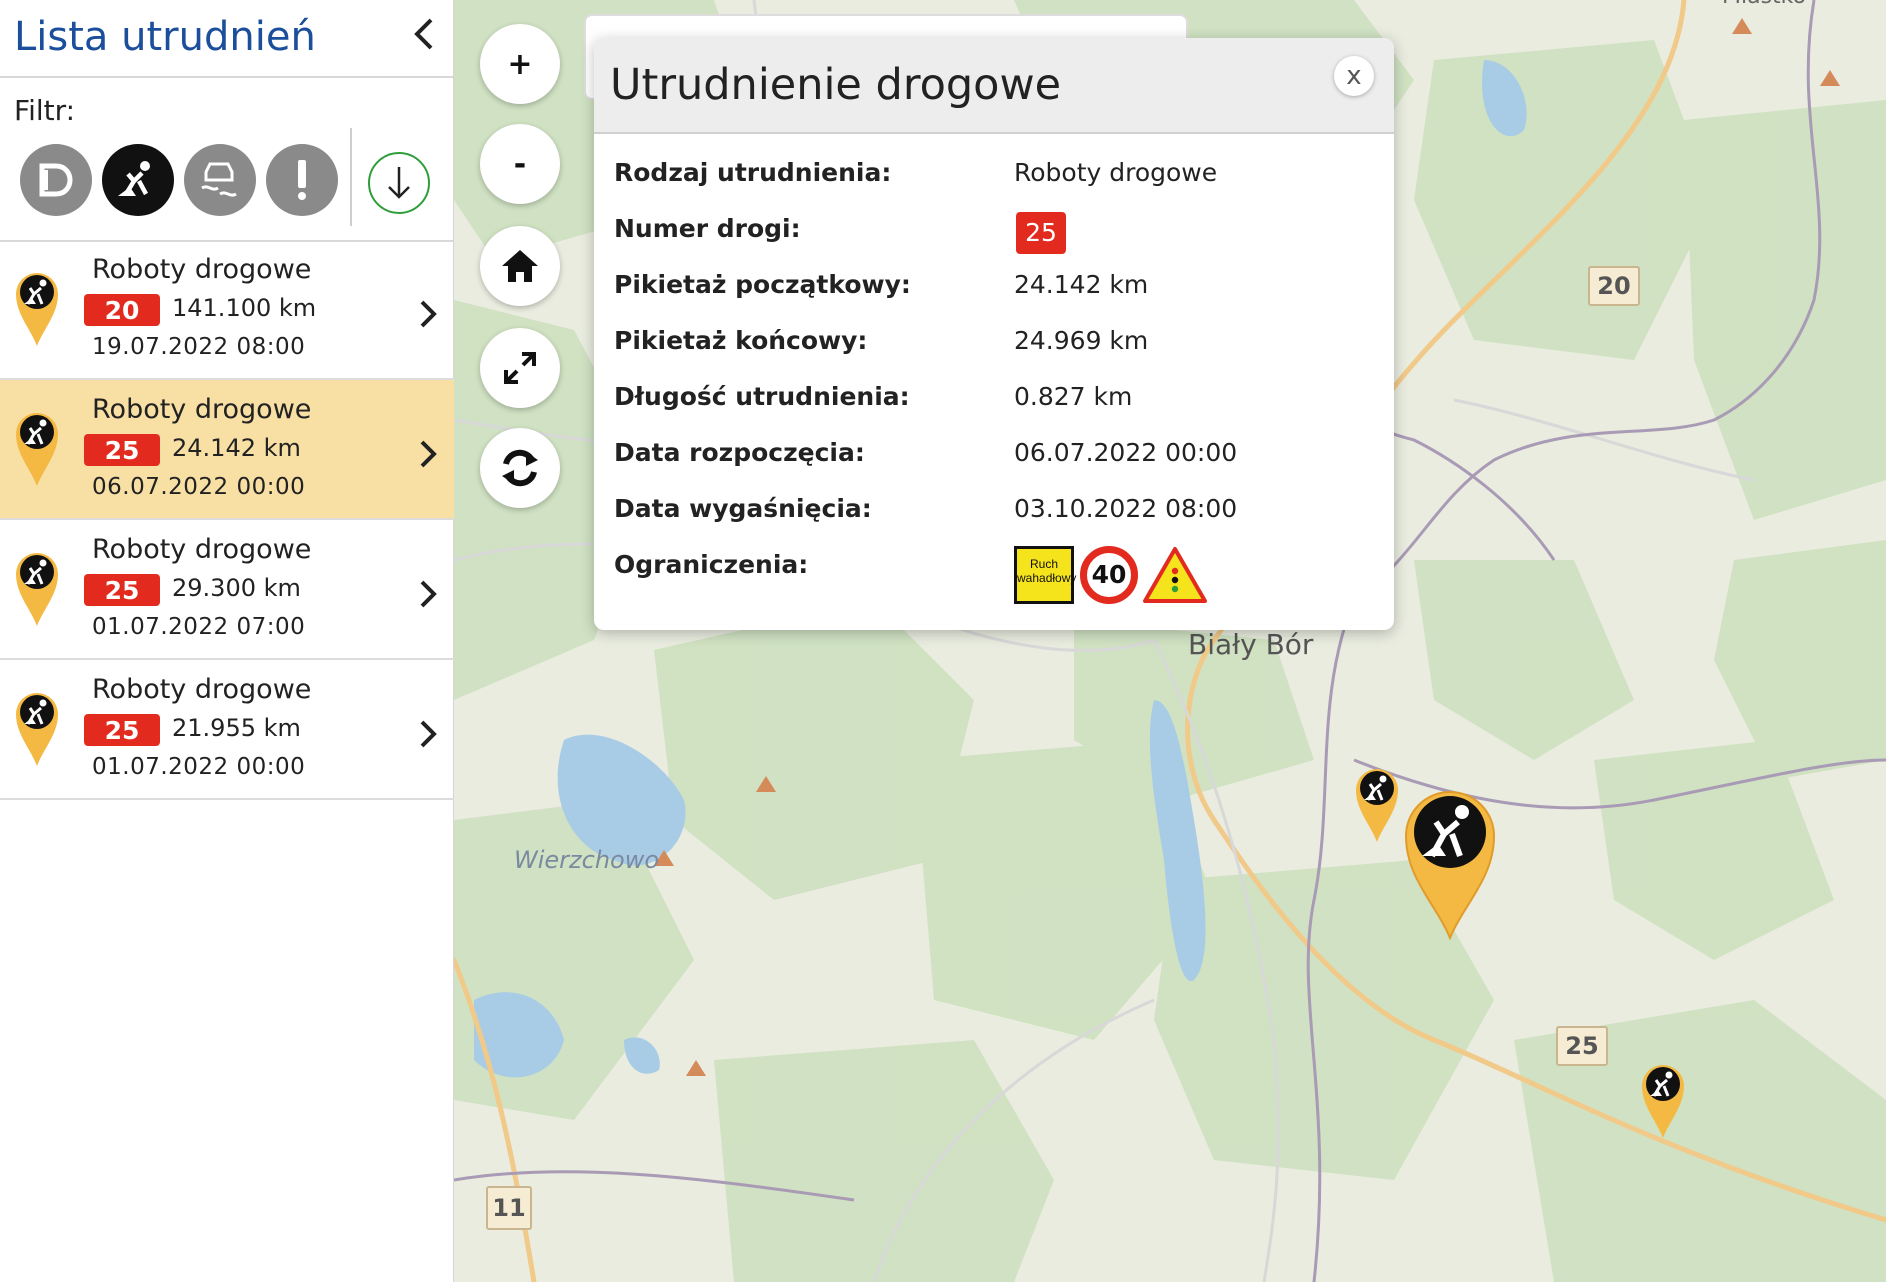  What do you see at coordinates (587, 860) in the screenshot?
I see `place-label-wierzchowo: Wierzchowo` at bounding box center [587, 860].